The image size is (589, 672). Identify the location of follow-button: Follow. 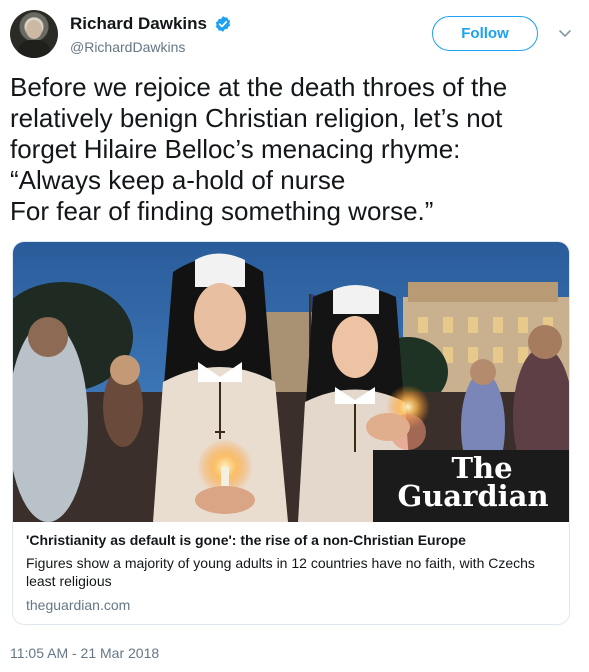
(485, 33).